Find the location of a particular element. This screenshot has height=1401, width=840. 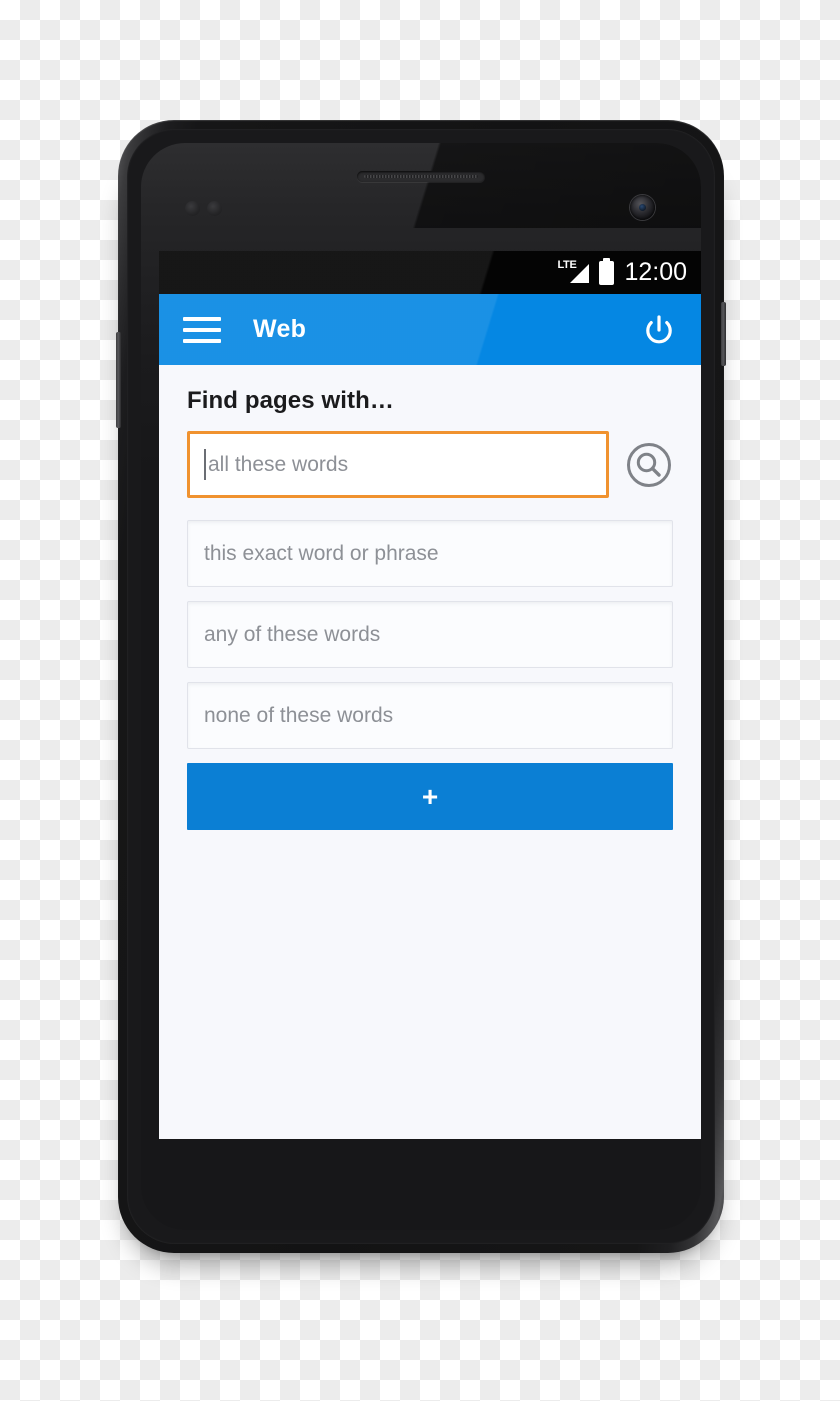

battery-icon is located at coordinates (607, 271).